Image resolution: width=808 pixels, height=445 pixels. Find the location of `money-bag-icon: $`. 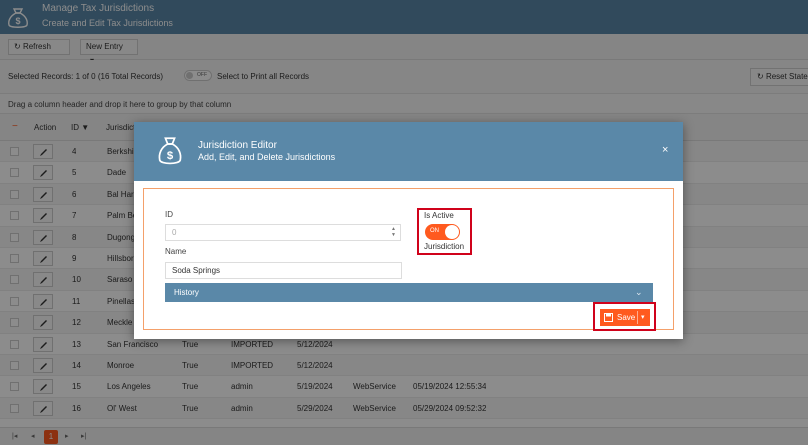

money-bag-icon: $ is located at coordinates (170, 151).